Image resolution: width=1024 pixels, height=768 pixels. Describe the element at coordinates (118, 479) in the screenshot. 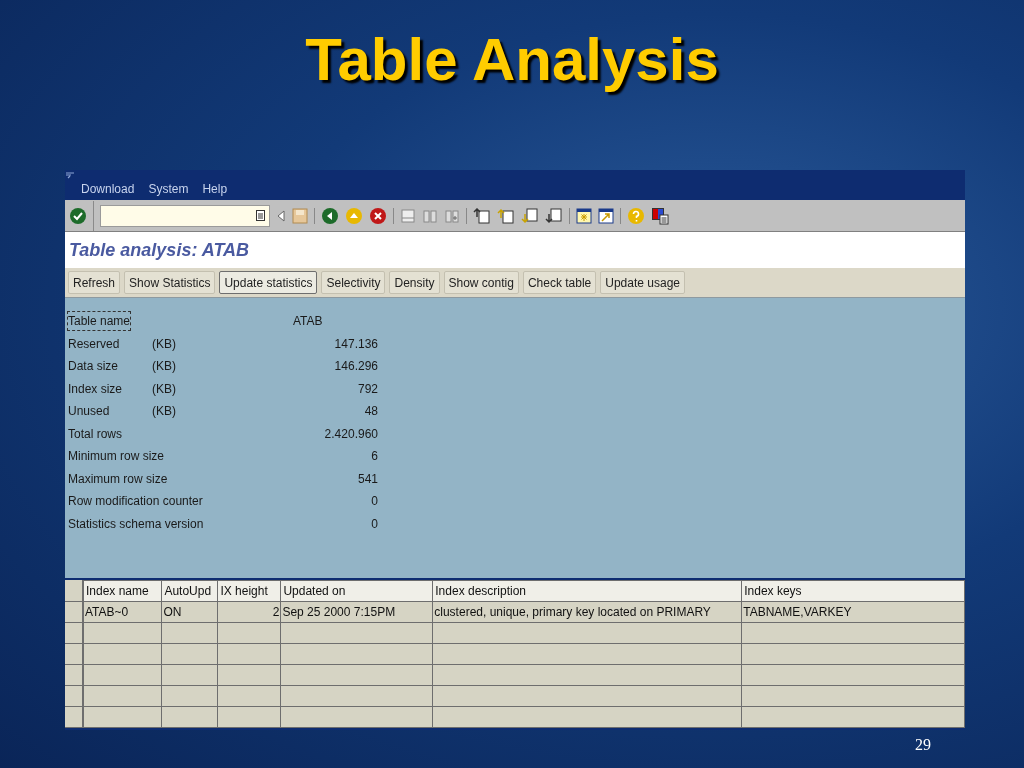

I see `field-label: Maximum row size` at that location.